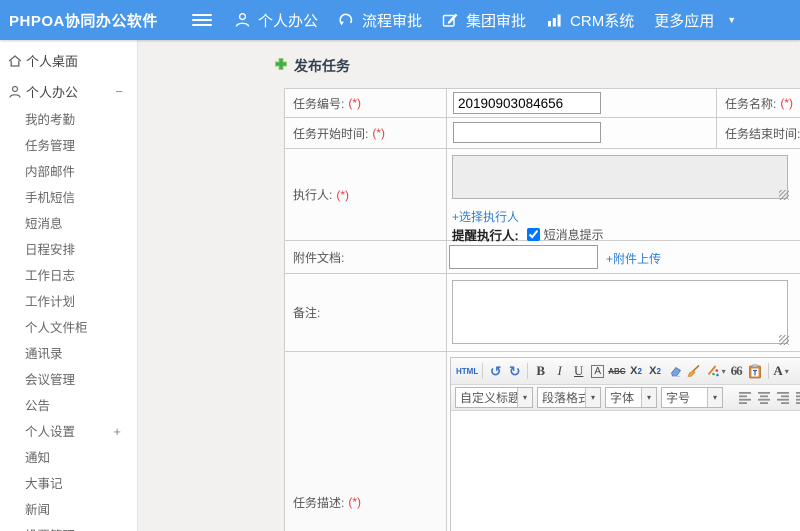 This screenshot has height=531, width=800. Describe the element at coordinates (533, 234) in the screenshot. I see `sms-remind-checkbox` at that location.